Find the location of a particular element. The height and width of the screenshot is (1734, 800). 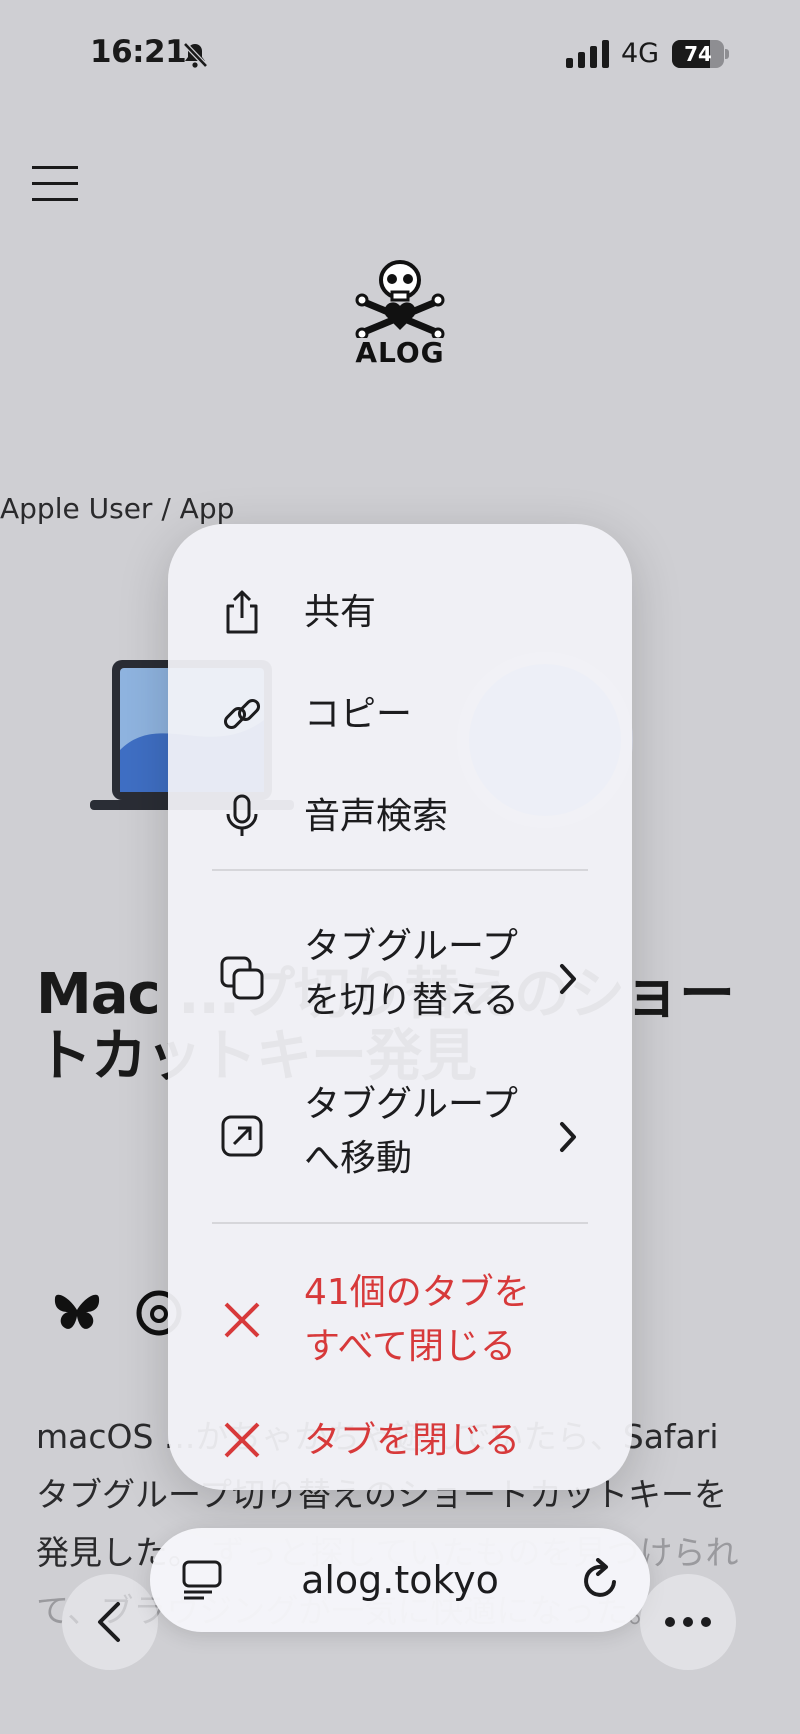

status-time: 16:21 is located at coordinates (138, 52).